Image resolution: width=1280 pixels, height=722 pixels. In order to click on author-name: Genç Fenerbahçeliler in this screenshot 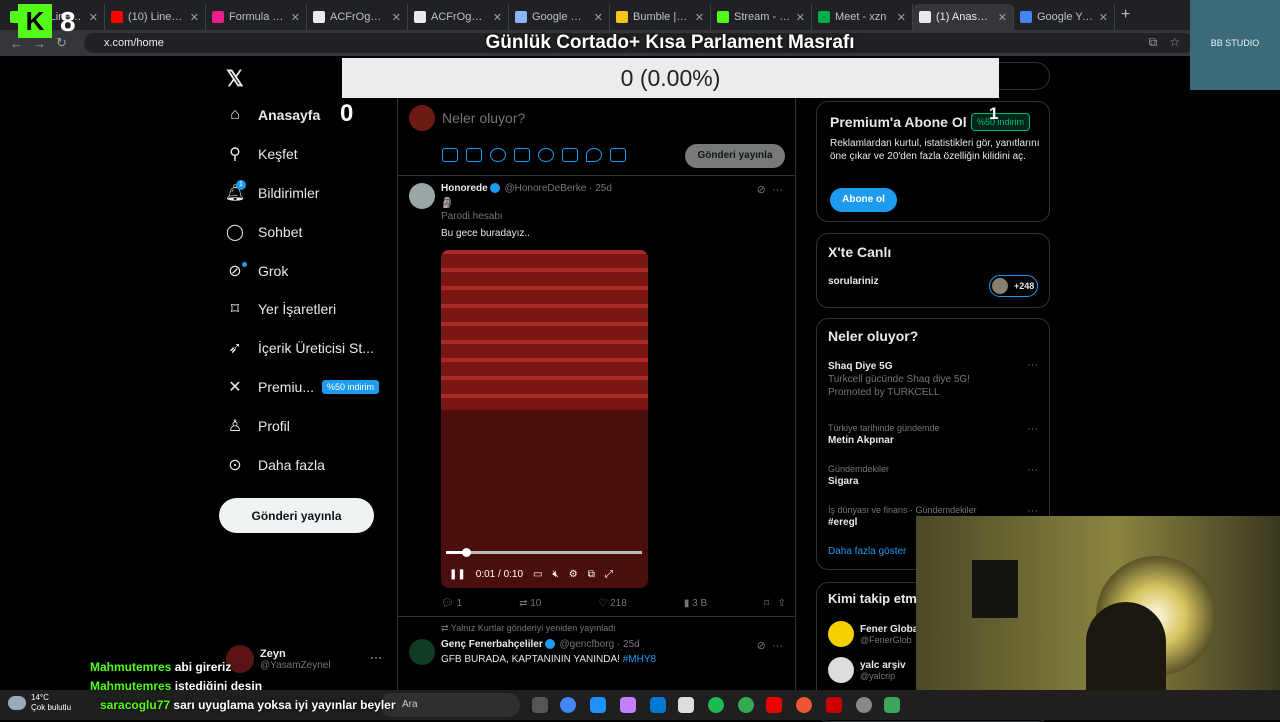, I will do `click(492, 644)`.